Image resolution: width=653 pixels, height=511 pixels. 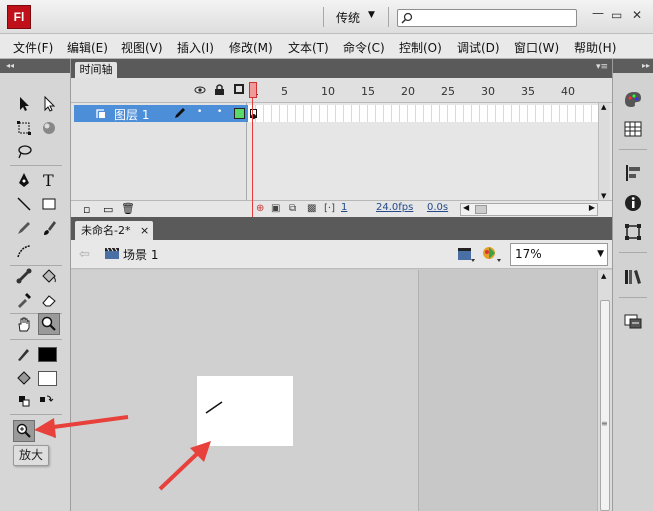 I want to click on eyedropper-tool-icon, so click(x=24, y=300).